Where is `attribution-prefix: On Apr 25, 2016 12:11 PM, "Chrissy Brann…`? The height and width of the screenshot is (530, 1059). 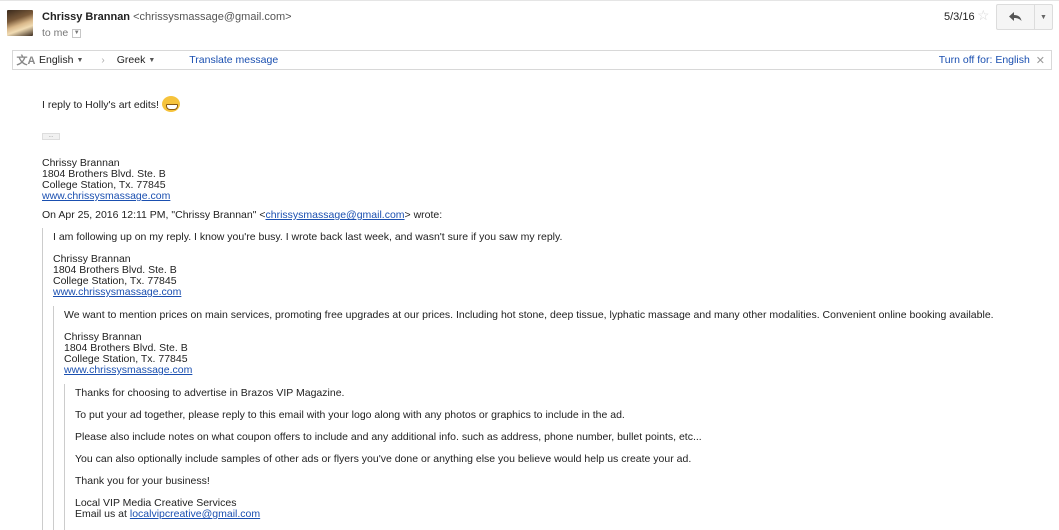
attribution-prefix: On Apr 25, 2016 12:11 PM, "Chrissy Brann… is located at coordinates (154, 215).